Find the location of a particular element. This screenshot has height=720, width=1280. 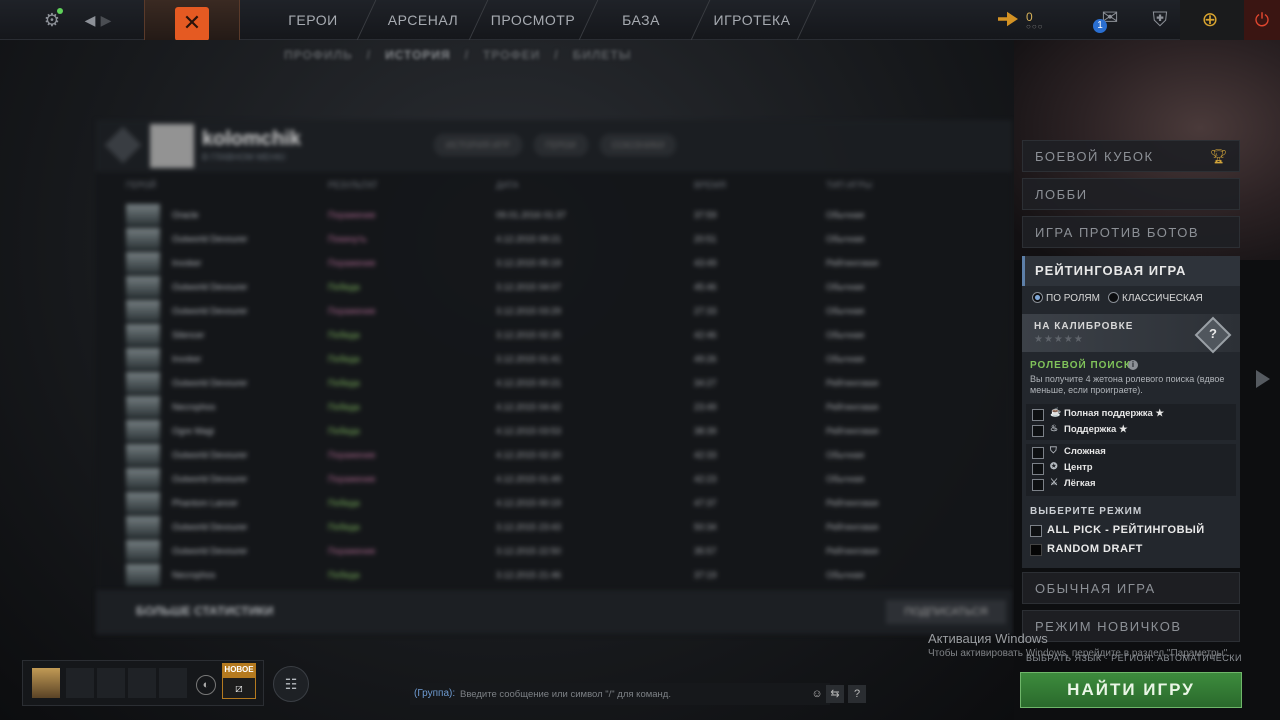

shards-icon is located at coordinates (1008, 19).